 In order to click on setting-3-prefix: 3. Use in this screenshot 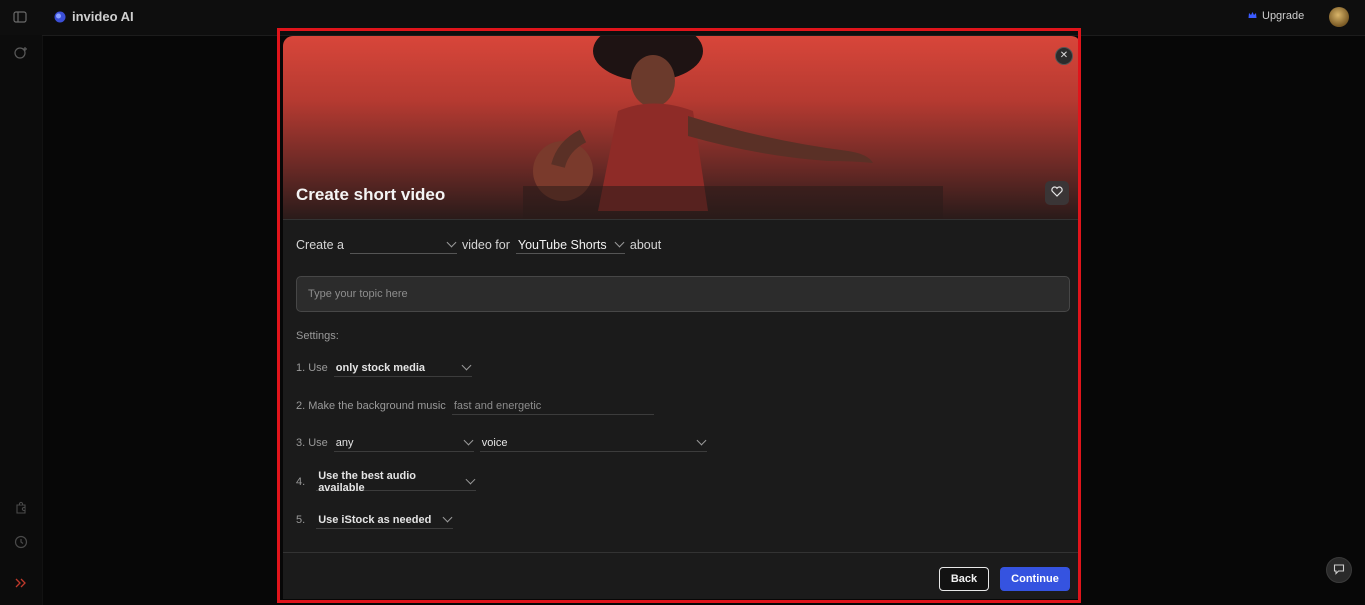, I will do `click(312, 443)`.